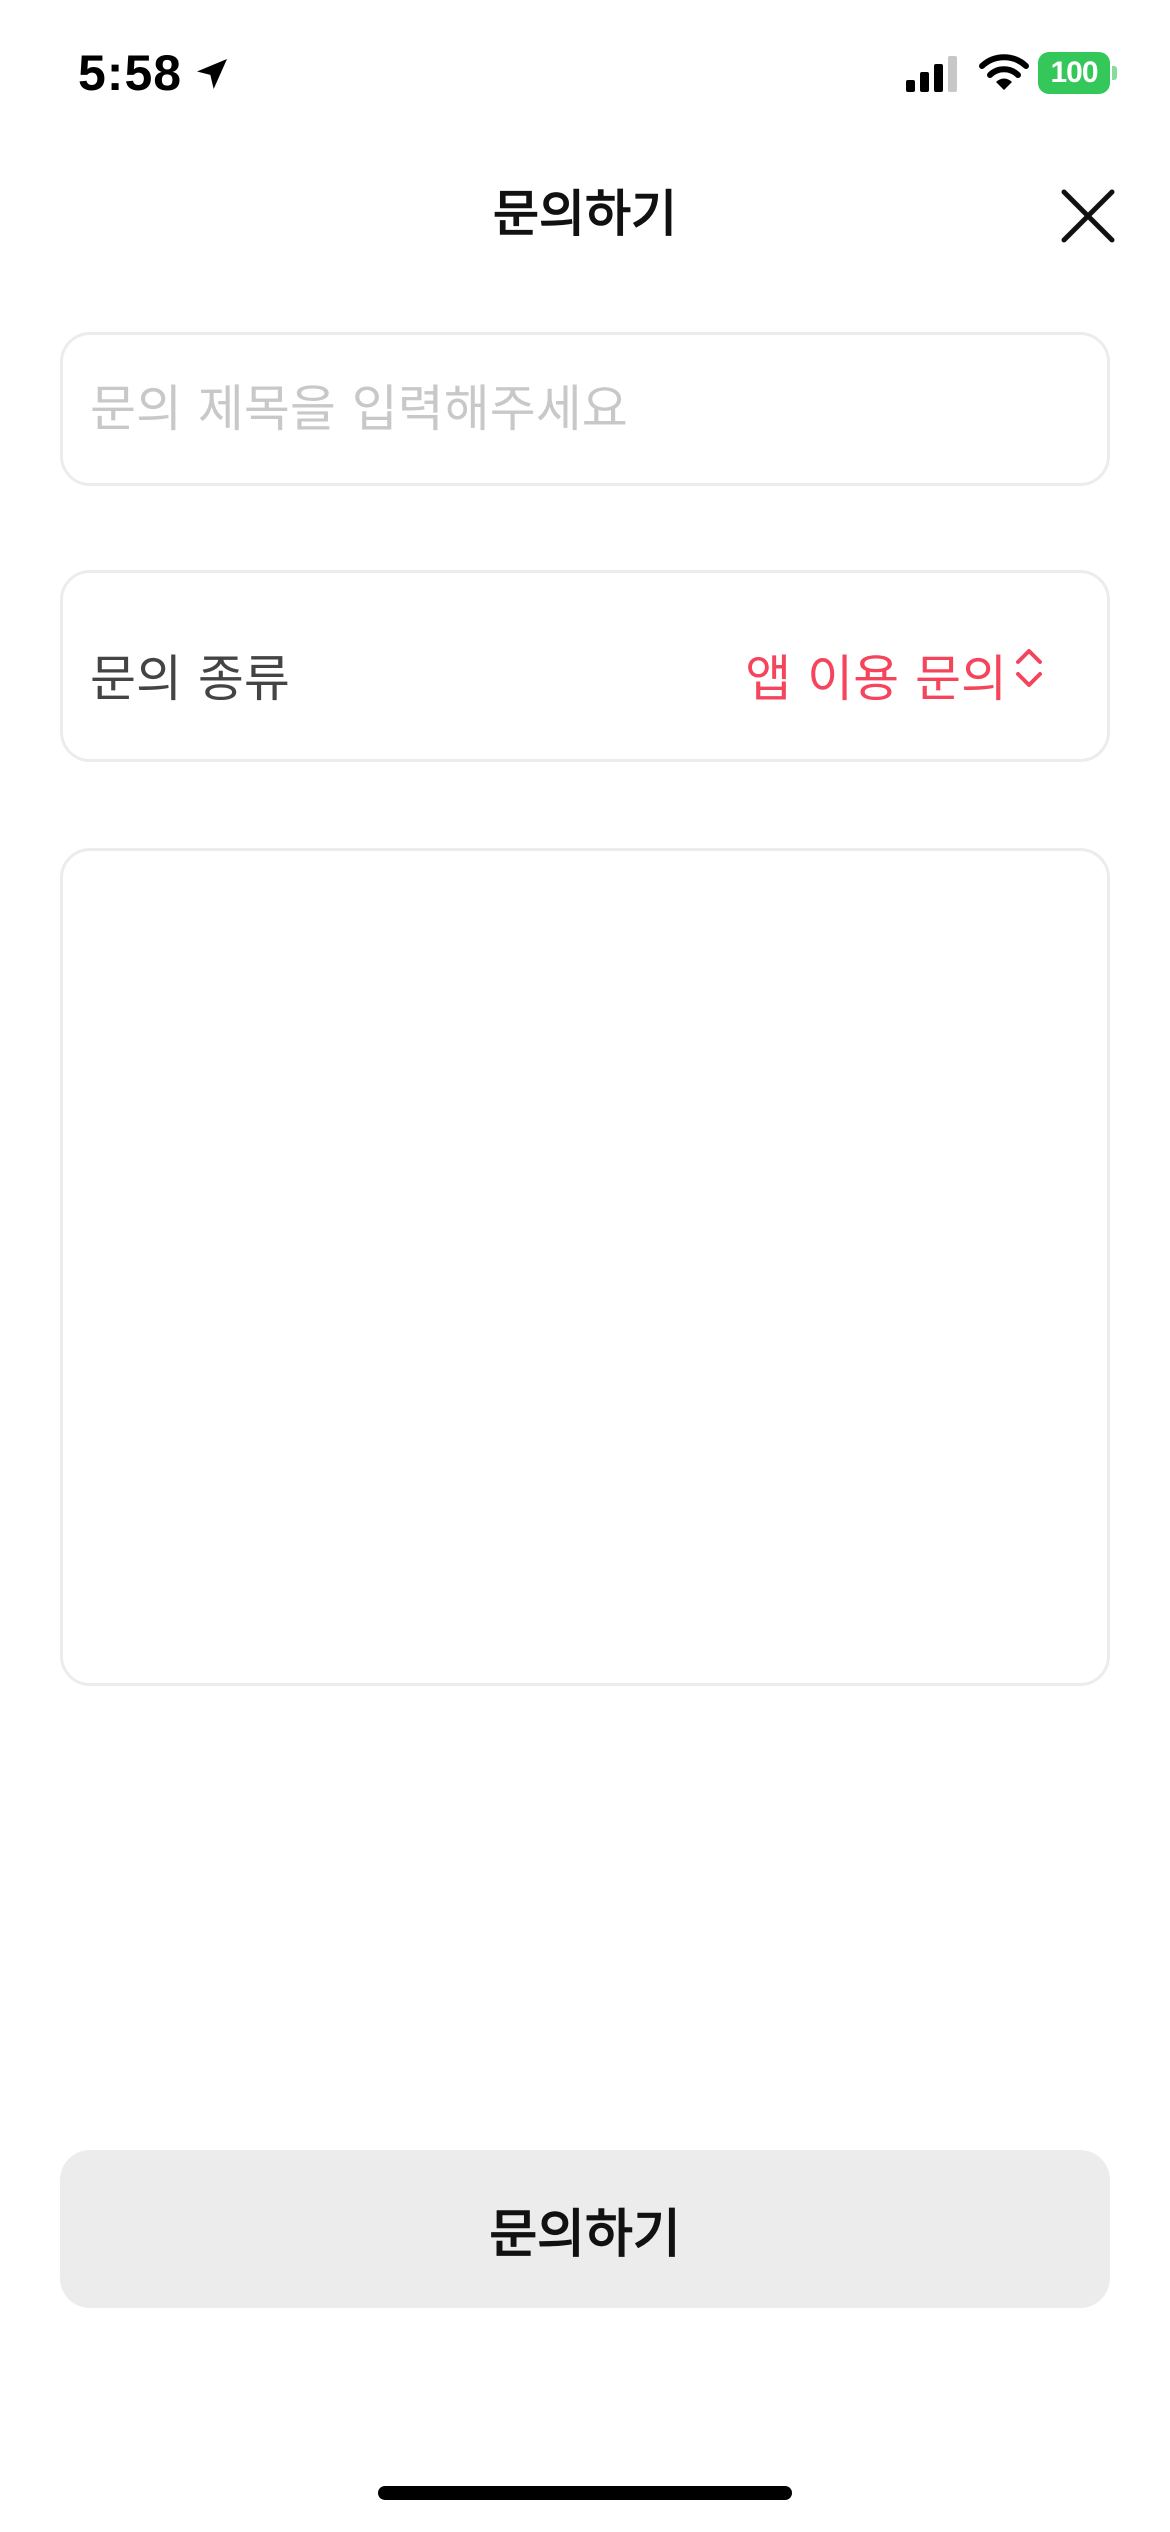  What do you see at coordinates (1114, 73) in the screenshot?
I see `battery-cap` at bounding box center [1114, 73].